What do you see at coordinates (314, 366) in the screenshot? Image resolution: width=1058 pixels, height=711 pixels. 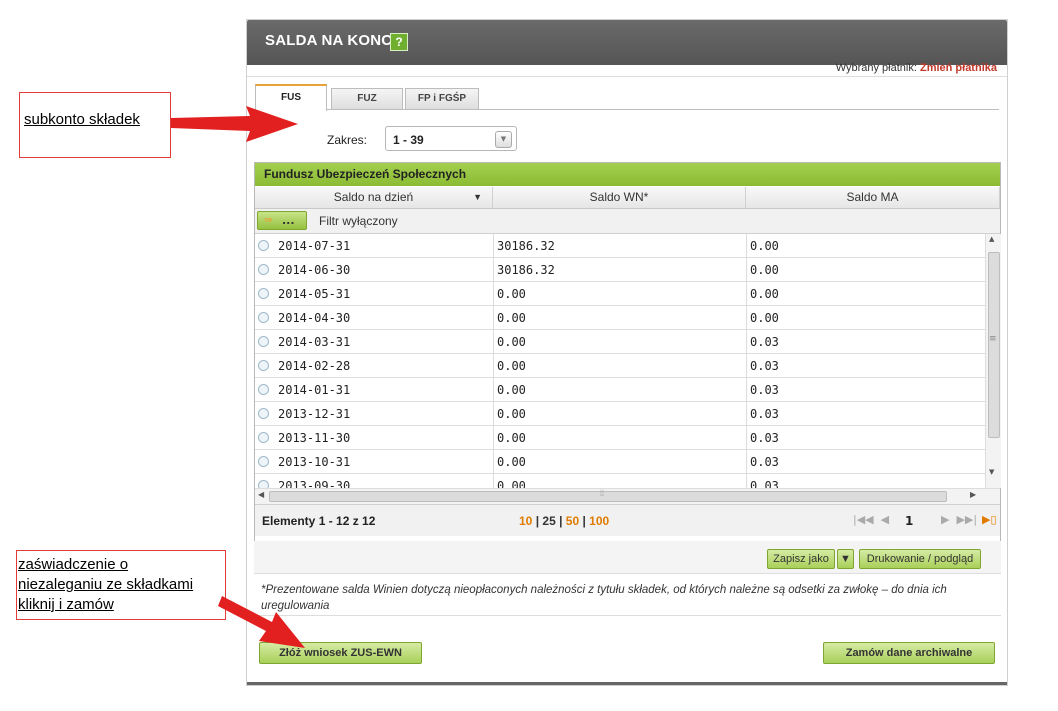 I see `cell-date: 2014-02-28` at bounding box center [314, 366].